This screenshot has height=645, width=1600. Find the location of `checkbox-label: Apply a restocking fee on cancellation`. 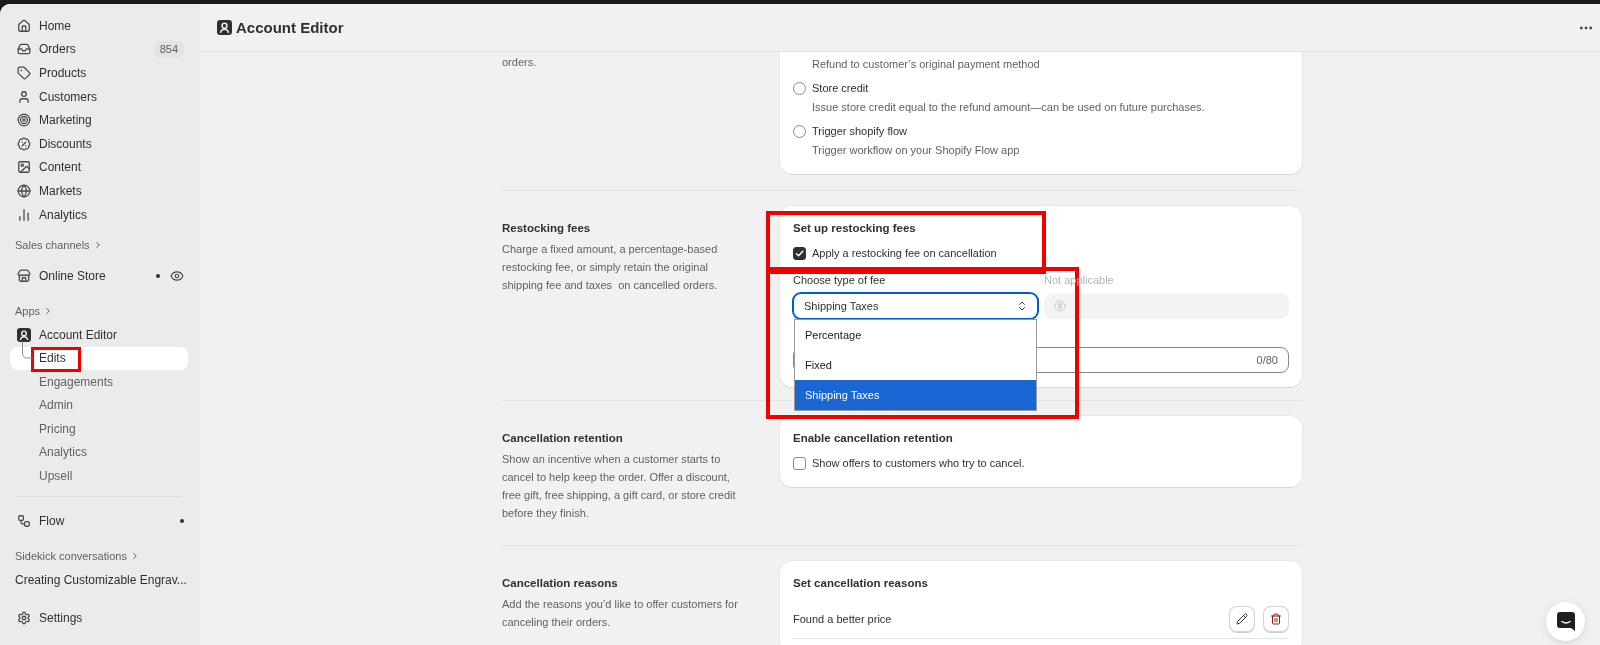

checkbox-label: Apply a restocking fee on cancellation is located at coordinates (904, 253).